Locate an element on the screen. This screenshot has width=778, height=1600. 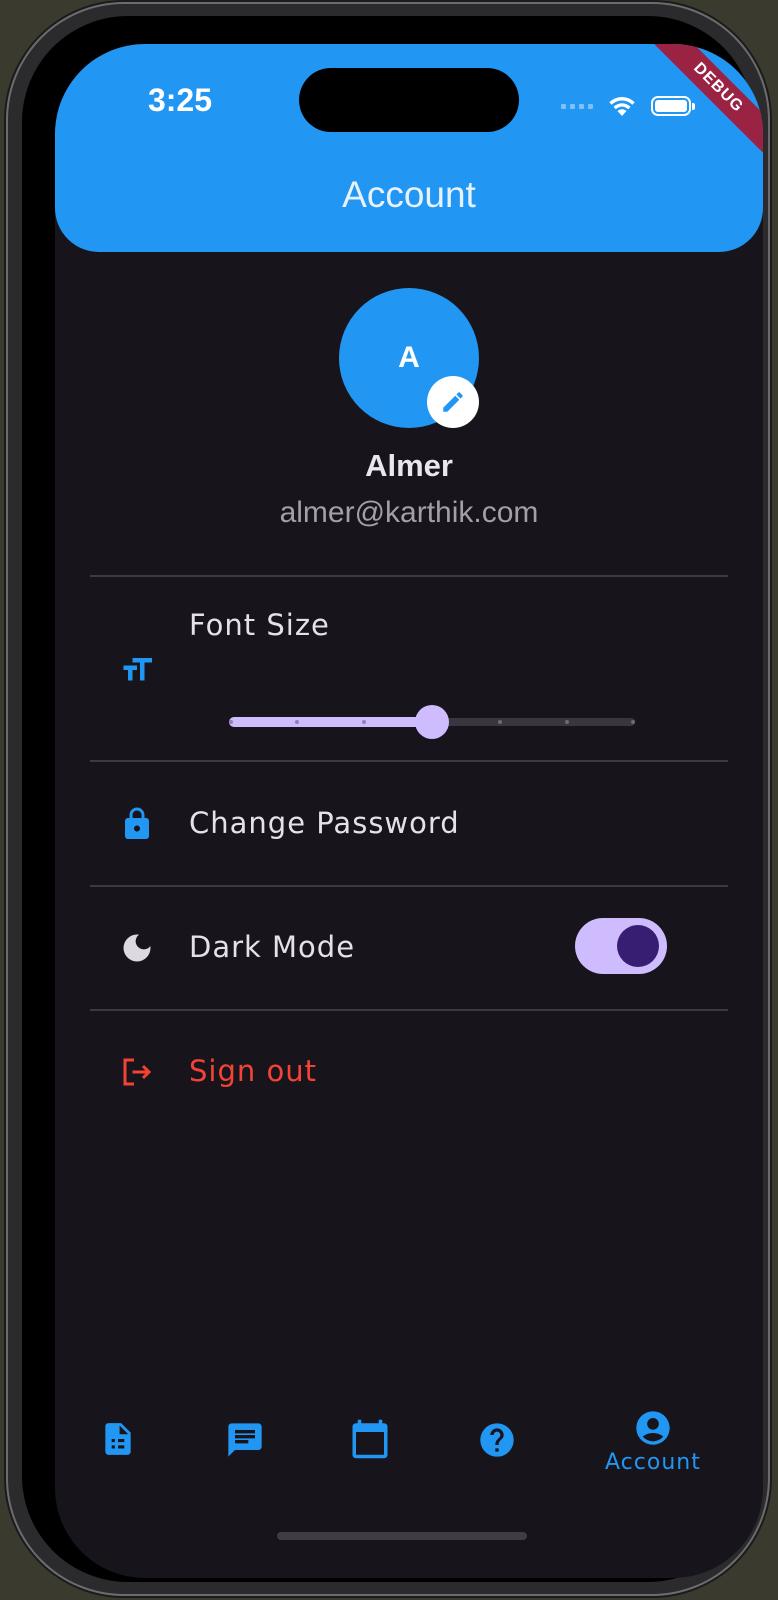
slider-thumb is located at coordinates (432, 722).